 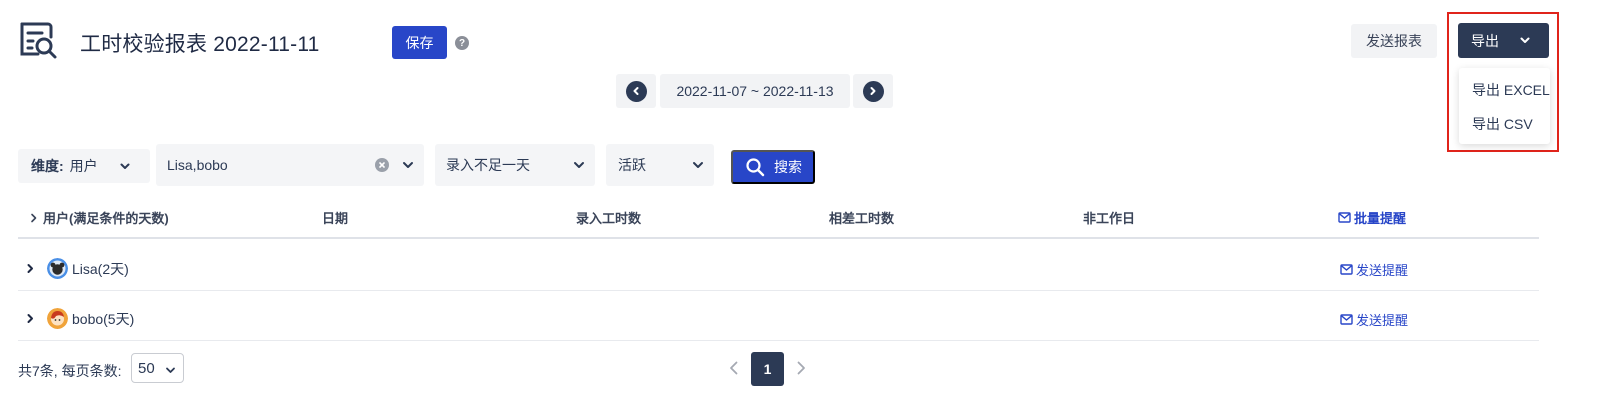 I want to click on menu-item-export-csv: 导出 CSV, so click(x=1502, y=124).